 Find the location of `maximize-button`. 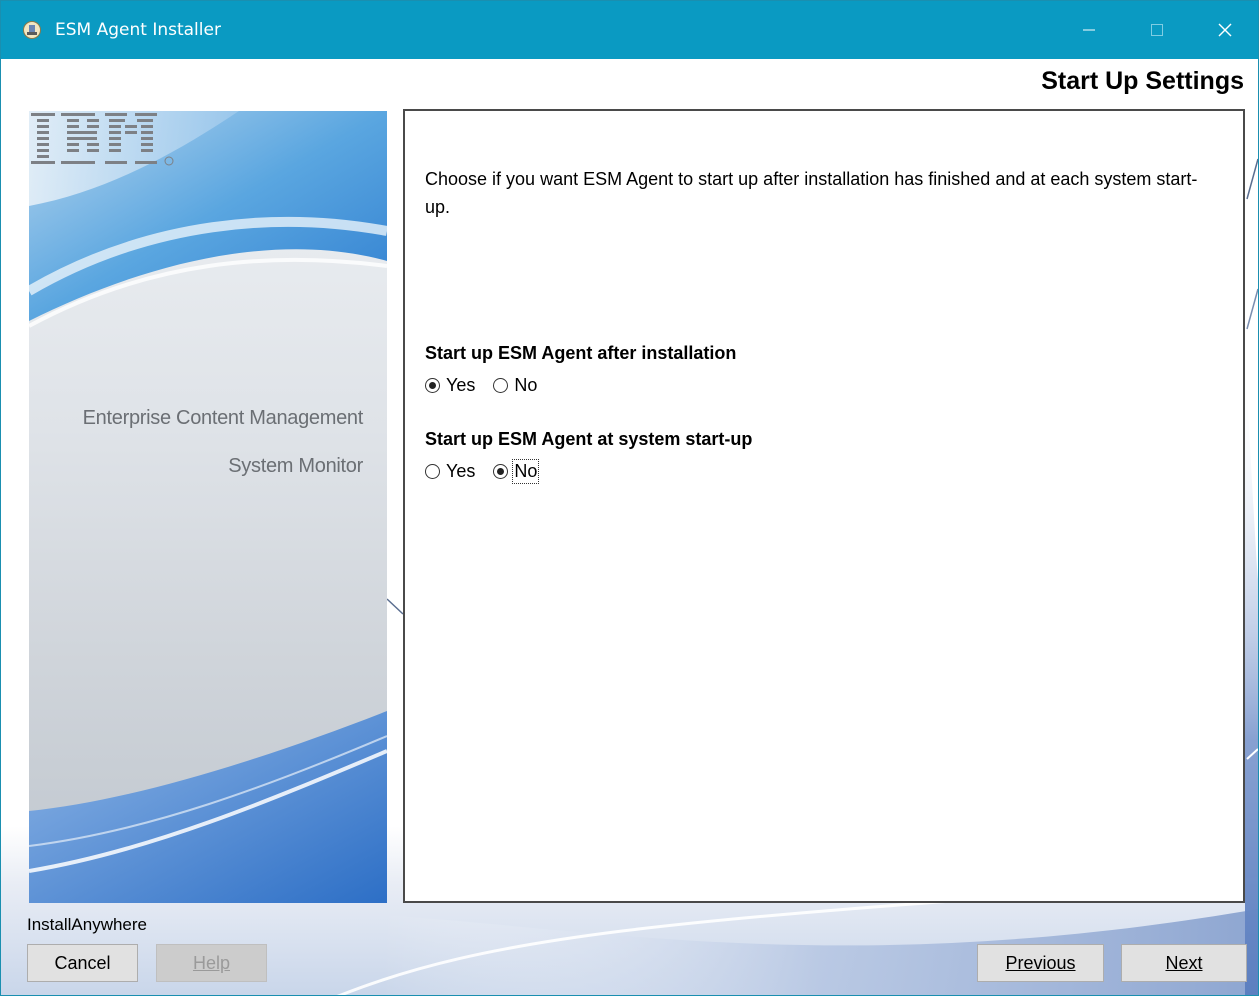

maximize-button is located at coordinates (1157, 30).